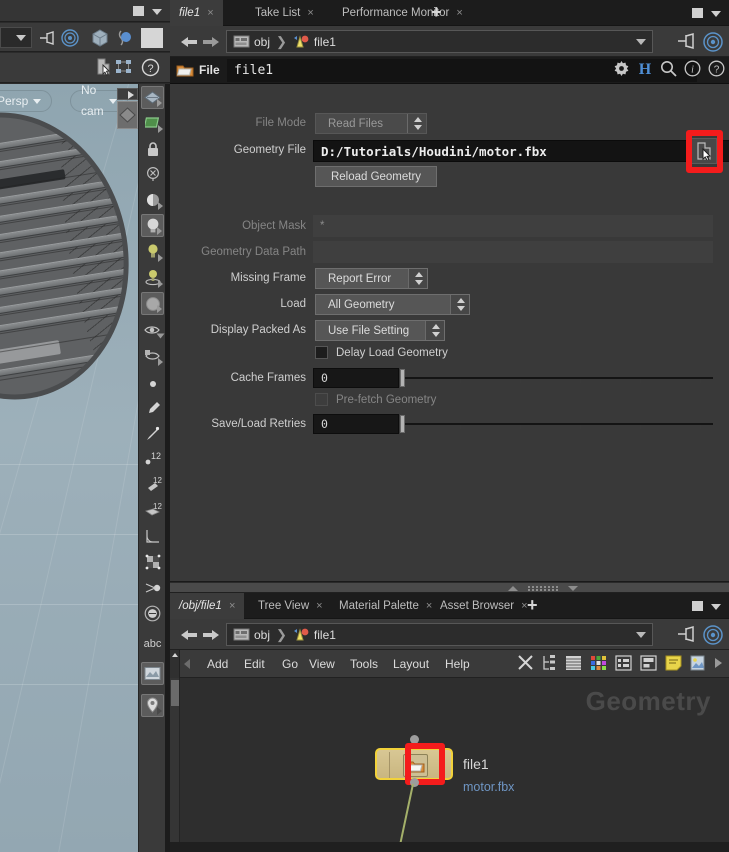 This screenshot has width=729, height=852. I want to click on network-path-field: obj ❯ file1, so click(439, 634).